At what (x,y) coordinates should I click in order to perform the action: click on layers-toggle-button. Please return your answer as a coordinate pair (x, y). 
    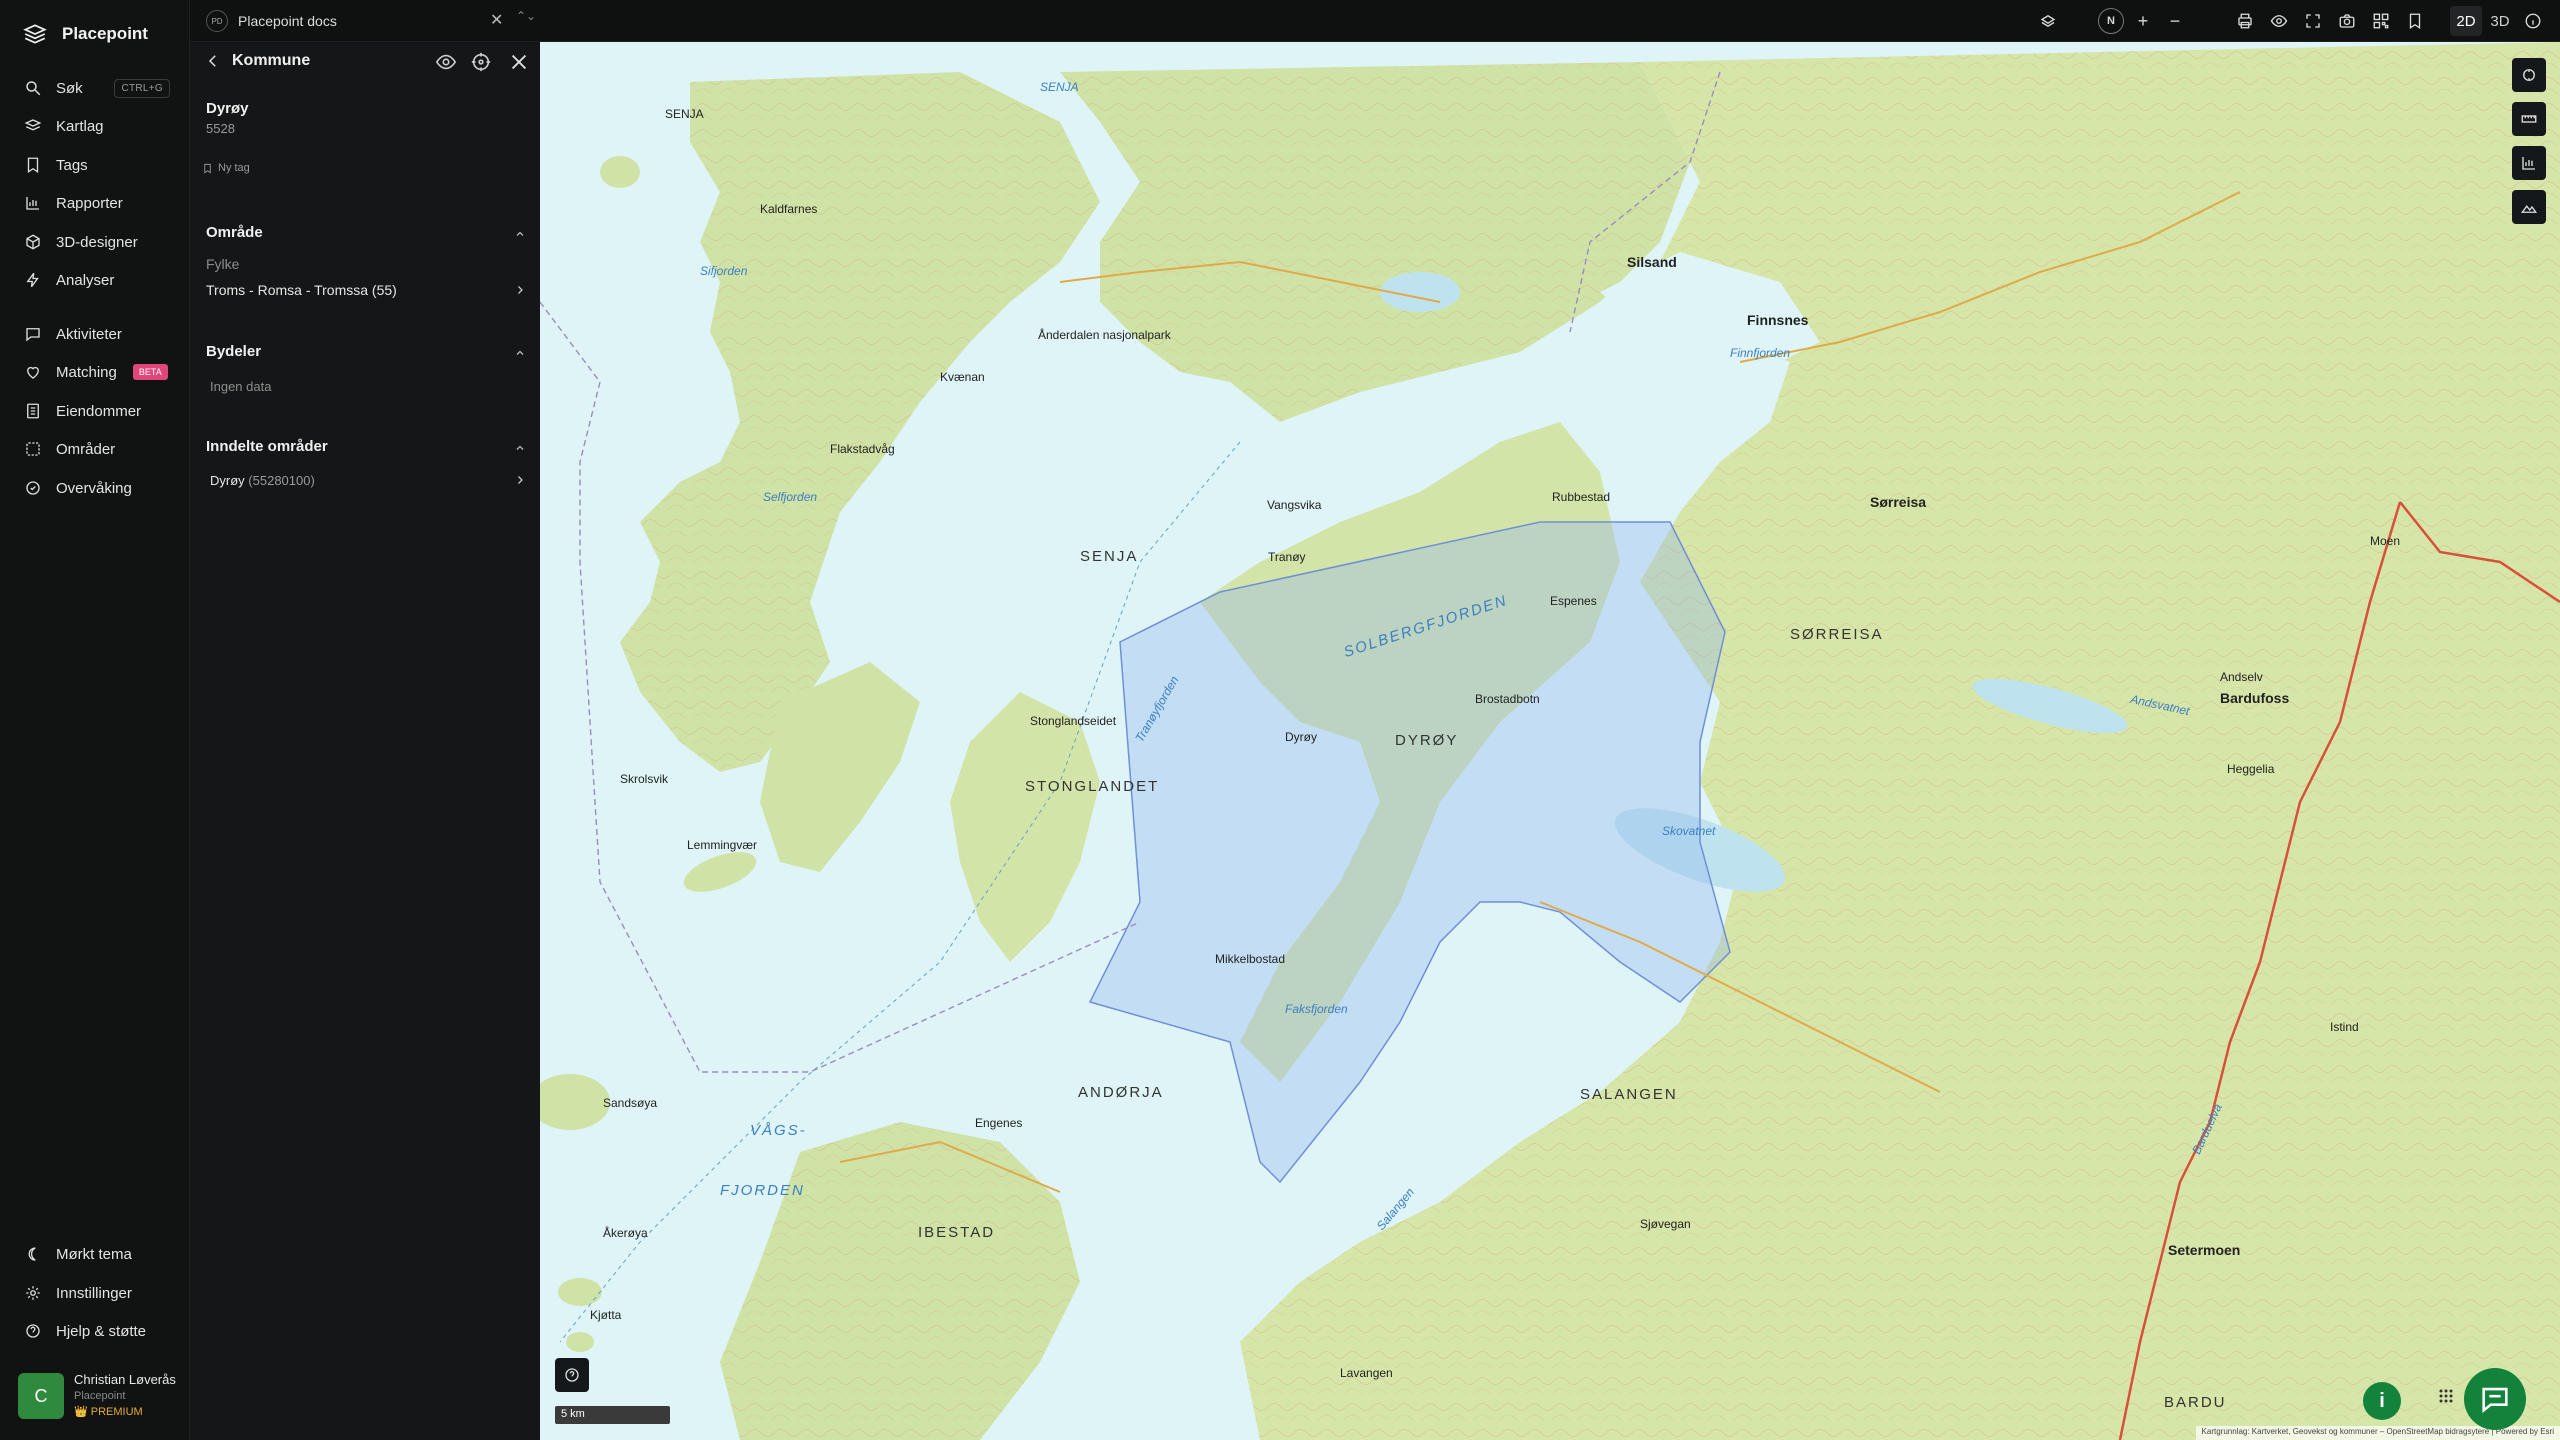
    Looking at the image, I should click on (2048, 21).